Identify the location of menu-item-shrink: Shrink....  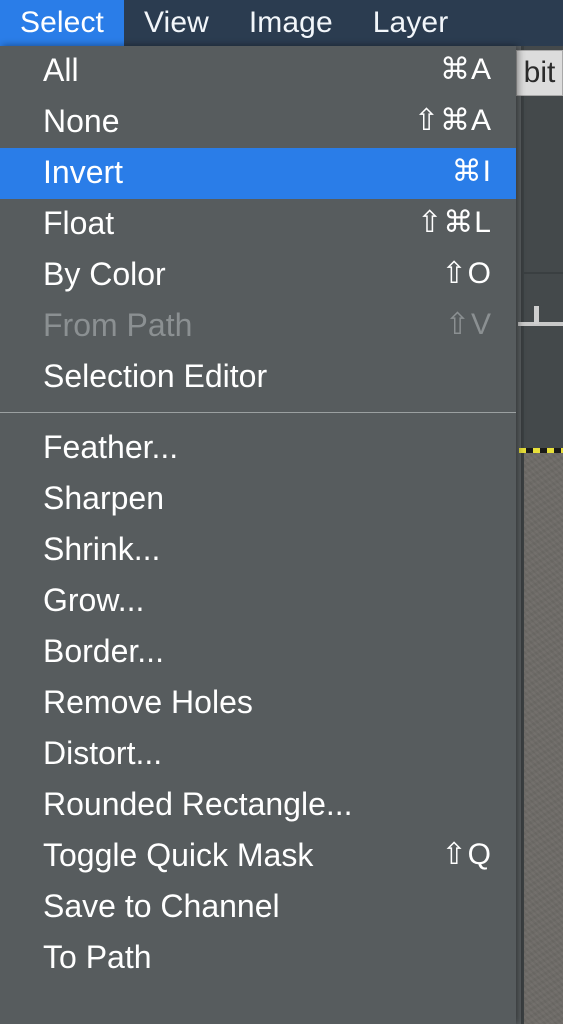
(258, 550).